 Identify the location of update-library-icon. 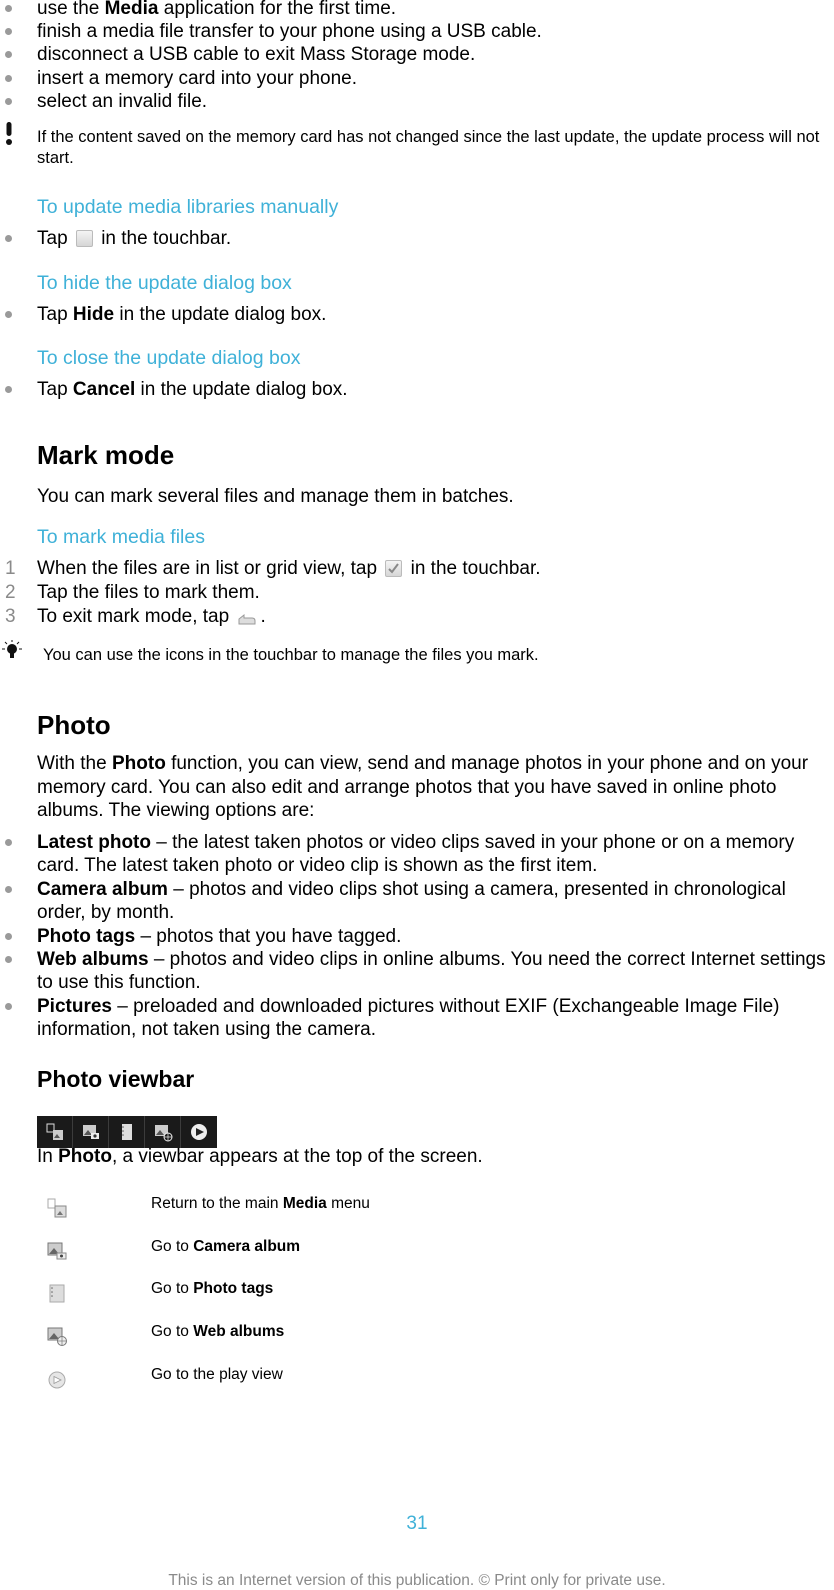
(84, 238).